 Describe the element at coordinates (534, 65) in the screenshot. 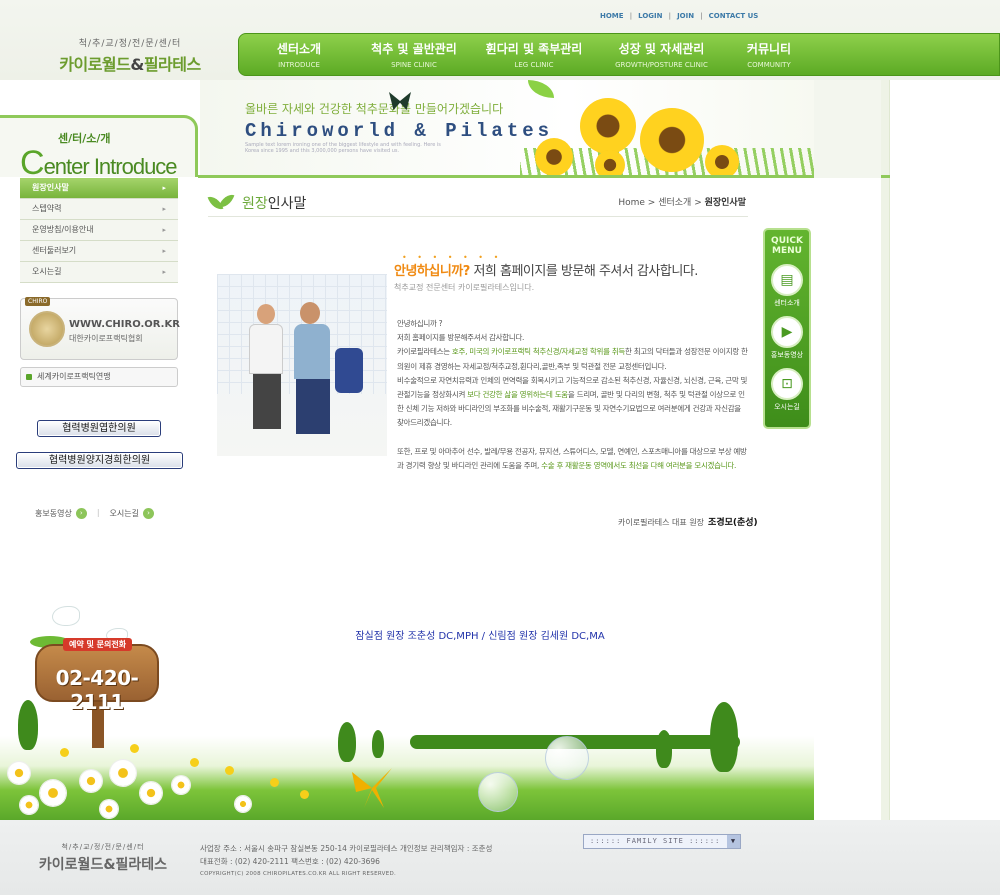

I see `nav-sublabel: LEG CLINIC` at that location.